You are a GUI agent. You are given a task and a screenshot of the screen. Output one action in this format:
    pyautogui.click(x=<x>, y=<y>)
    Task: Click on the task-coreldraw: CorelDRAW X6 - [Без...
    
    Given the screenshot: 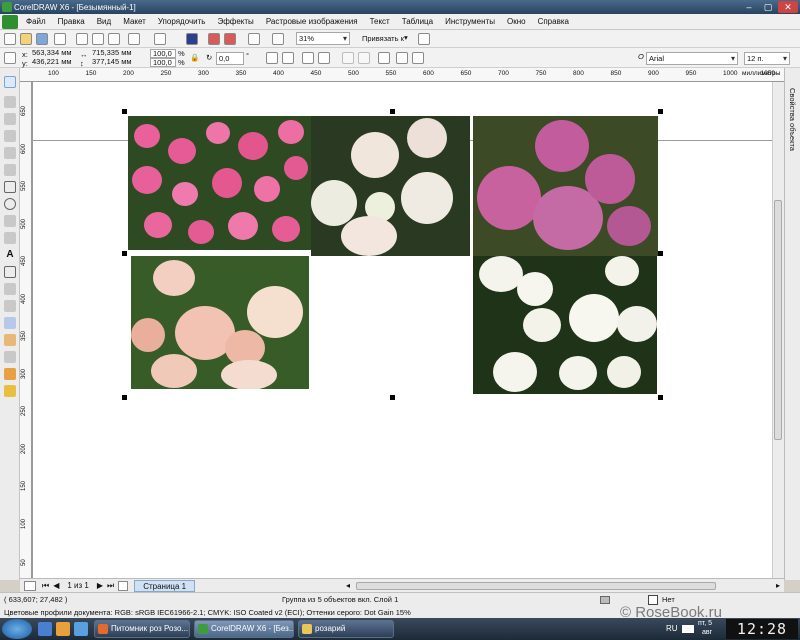 What is the action you would take?
    pyautogui.click(x=244, y=629)
    